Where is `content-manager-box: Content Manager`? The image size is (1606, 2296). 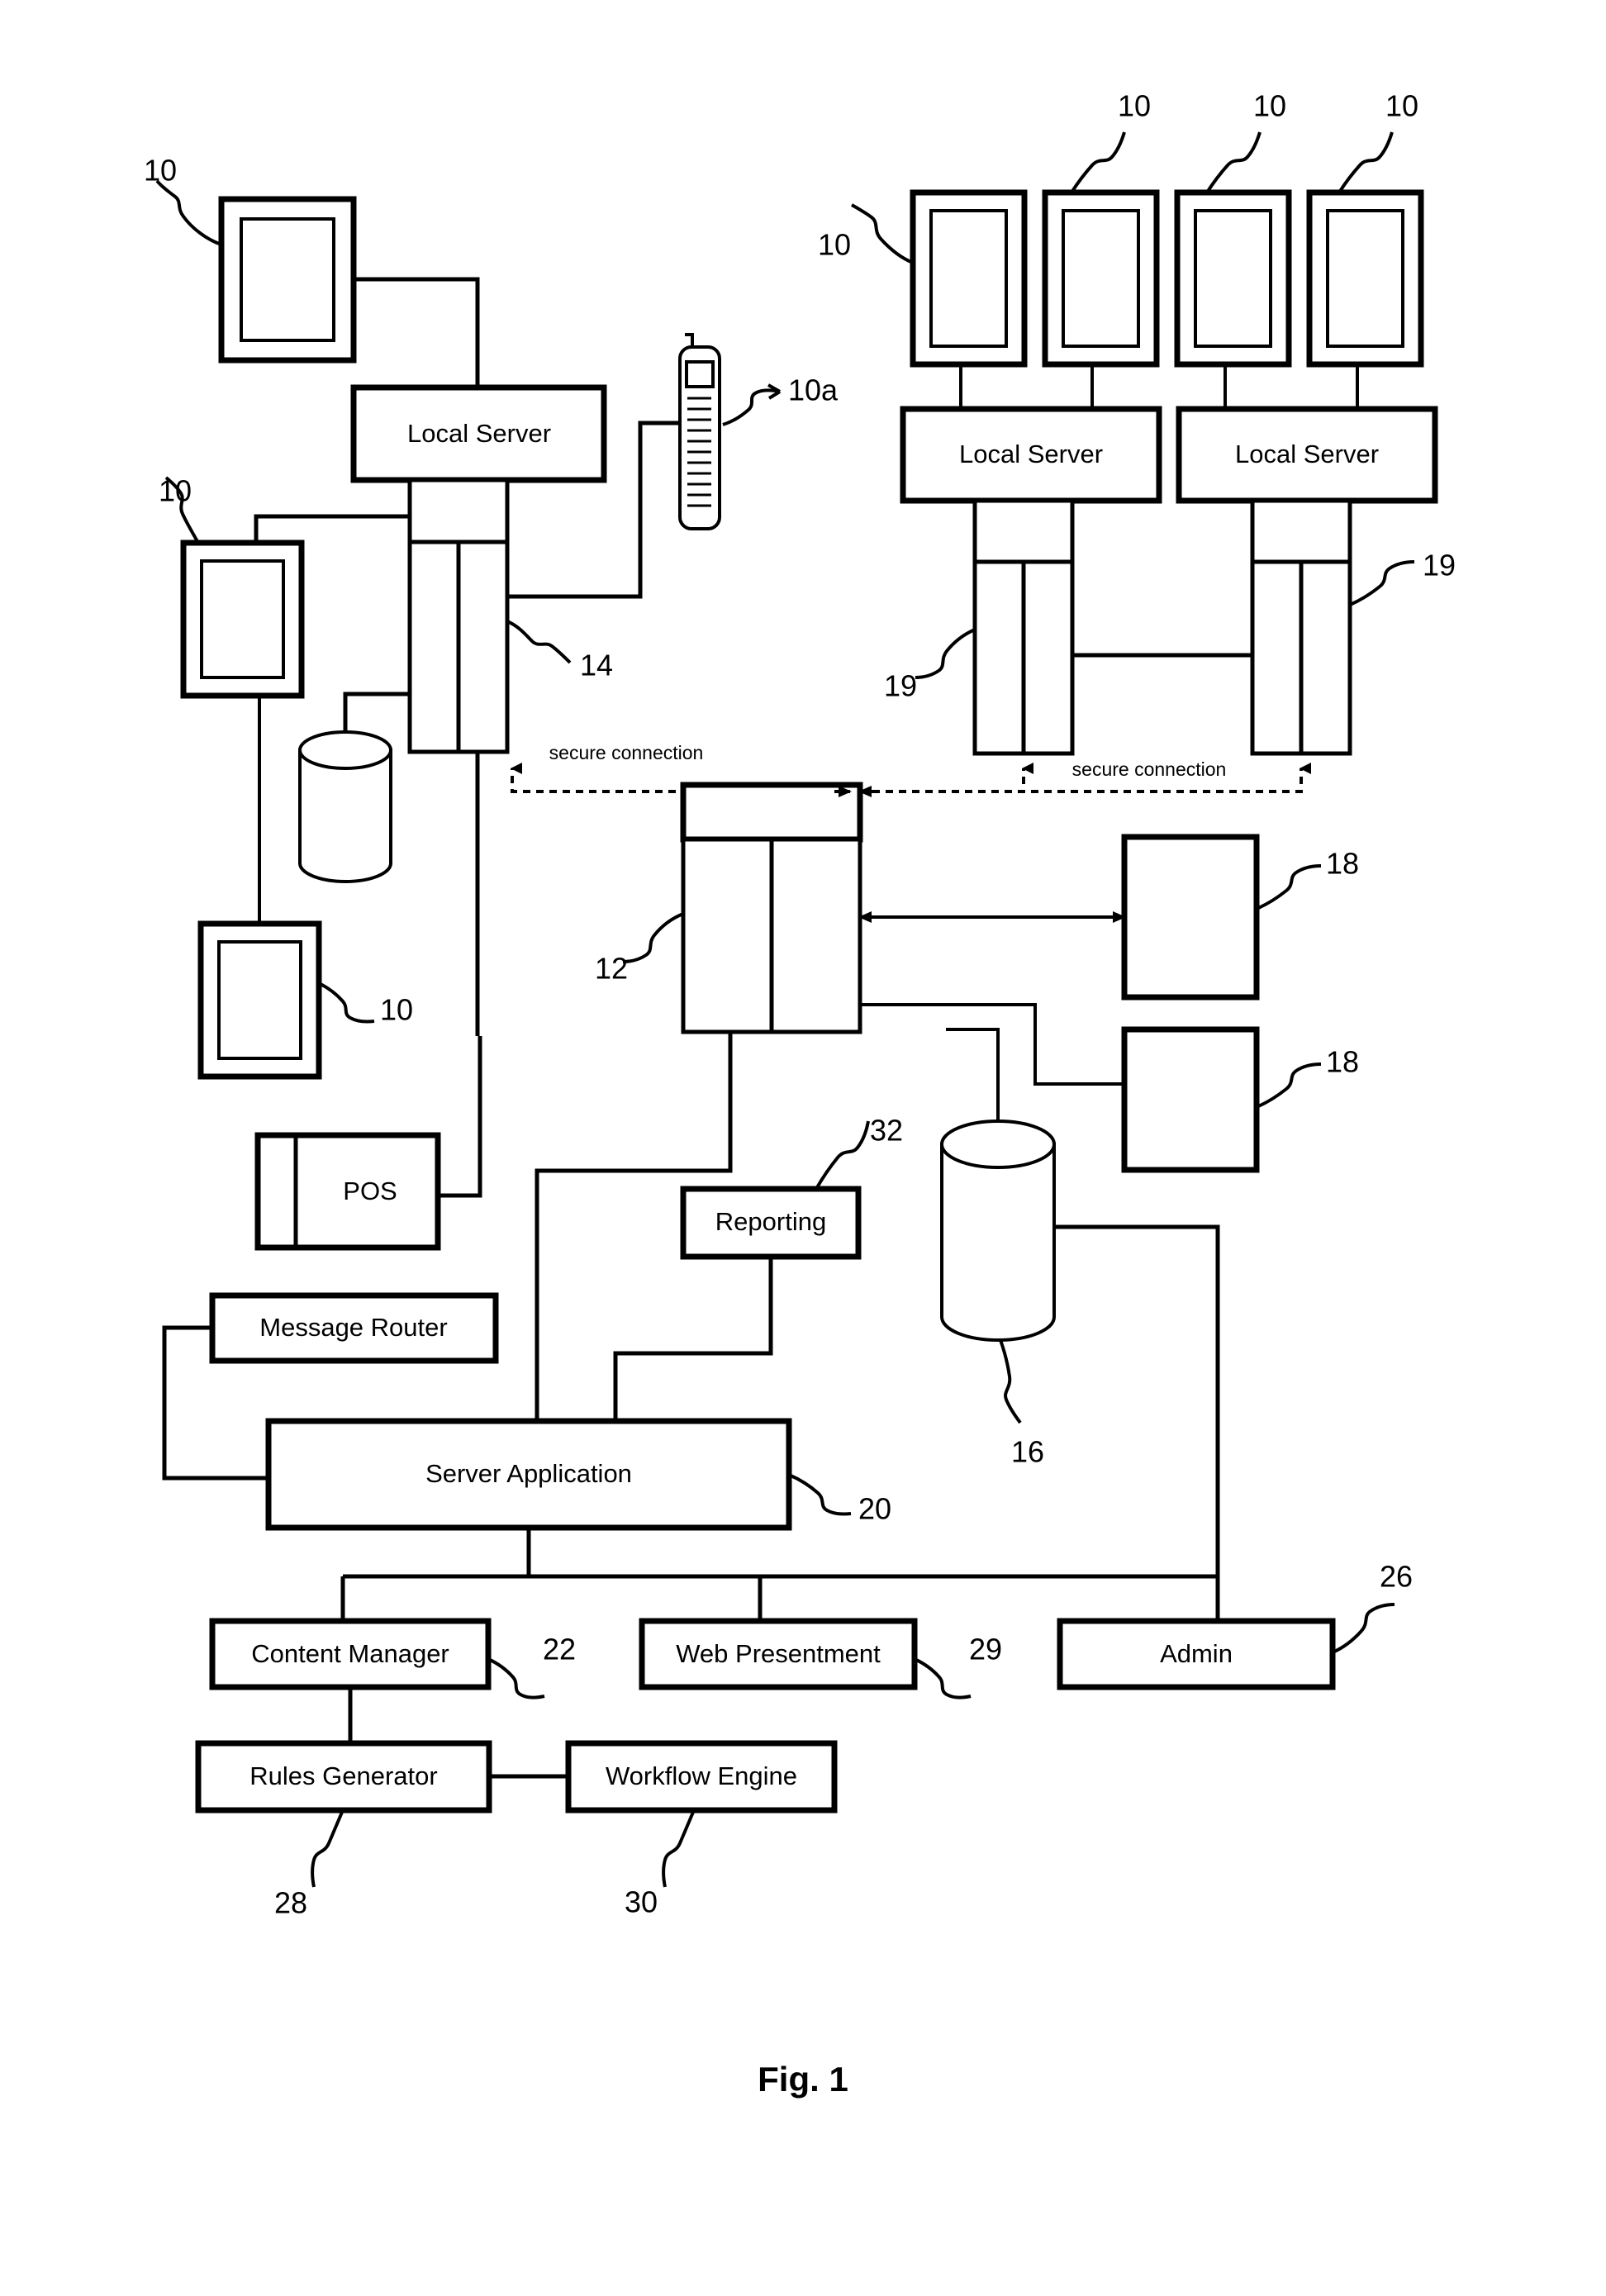
content-manager-box: Content Manager is located at coordinates (350, 1654).